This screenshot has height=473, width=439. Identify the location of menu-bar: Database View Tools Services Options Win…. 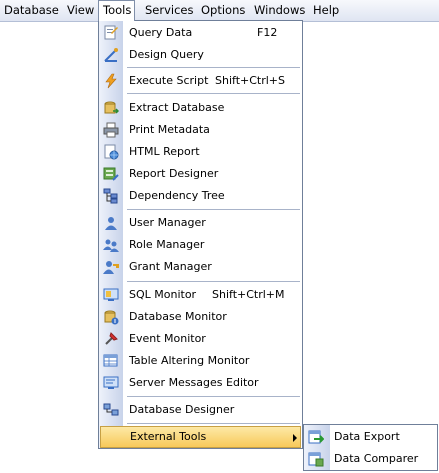
(219, 11).